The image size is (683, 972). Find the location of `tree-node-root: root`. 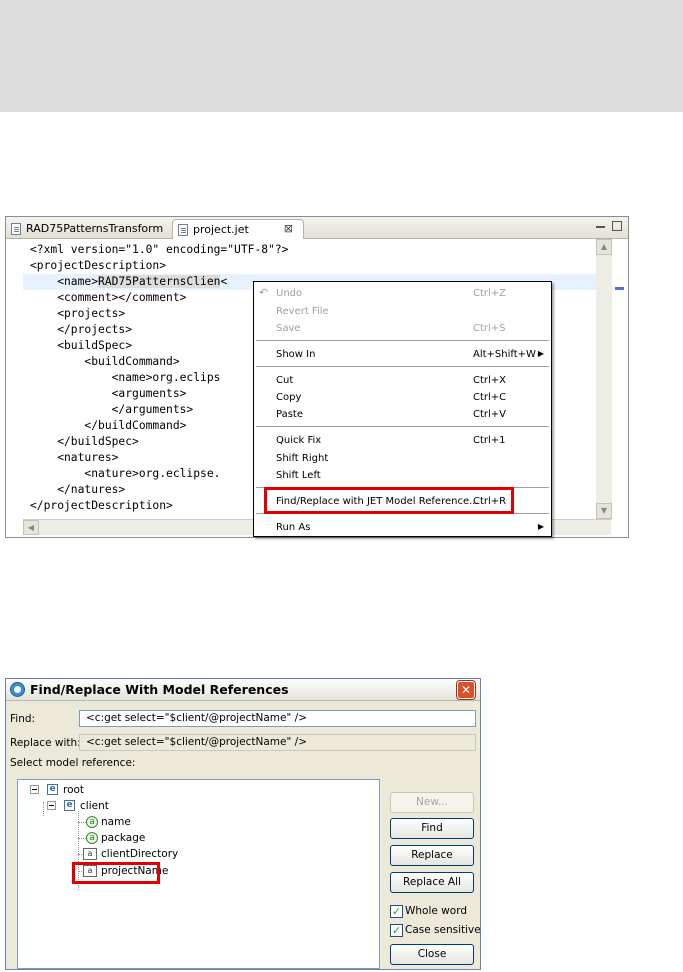

tree-node-root: root is located at coordinates (73, 790).